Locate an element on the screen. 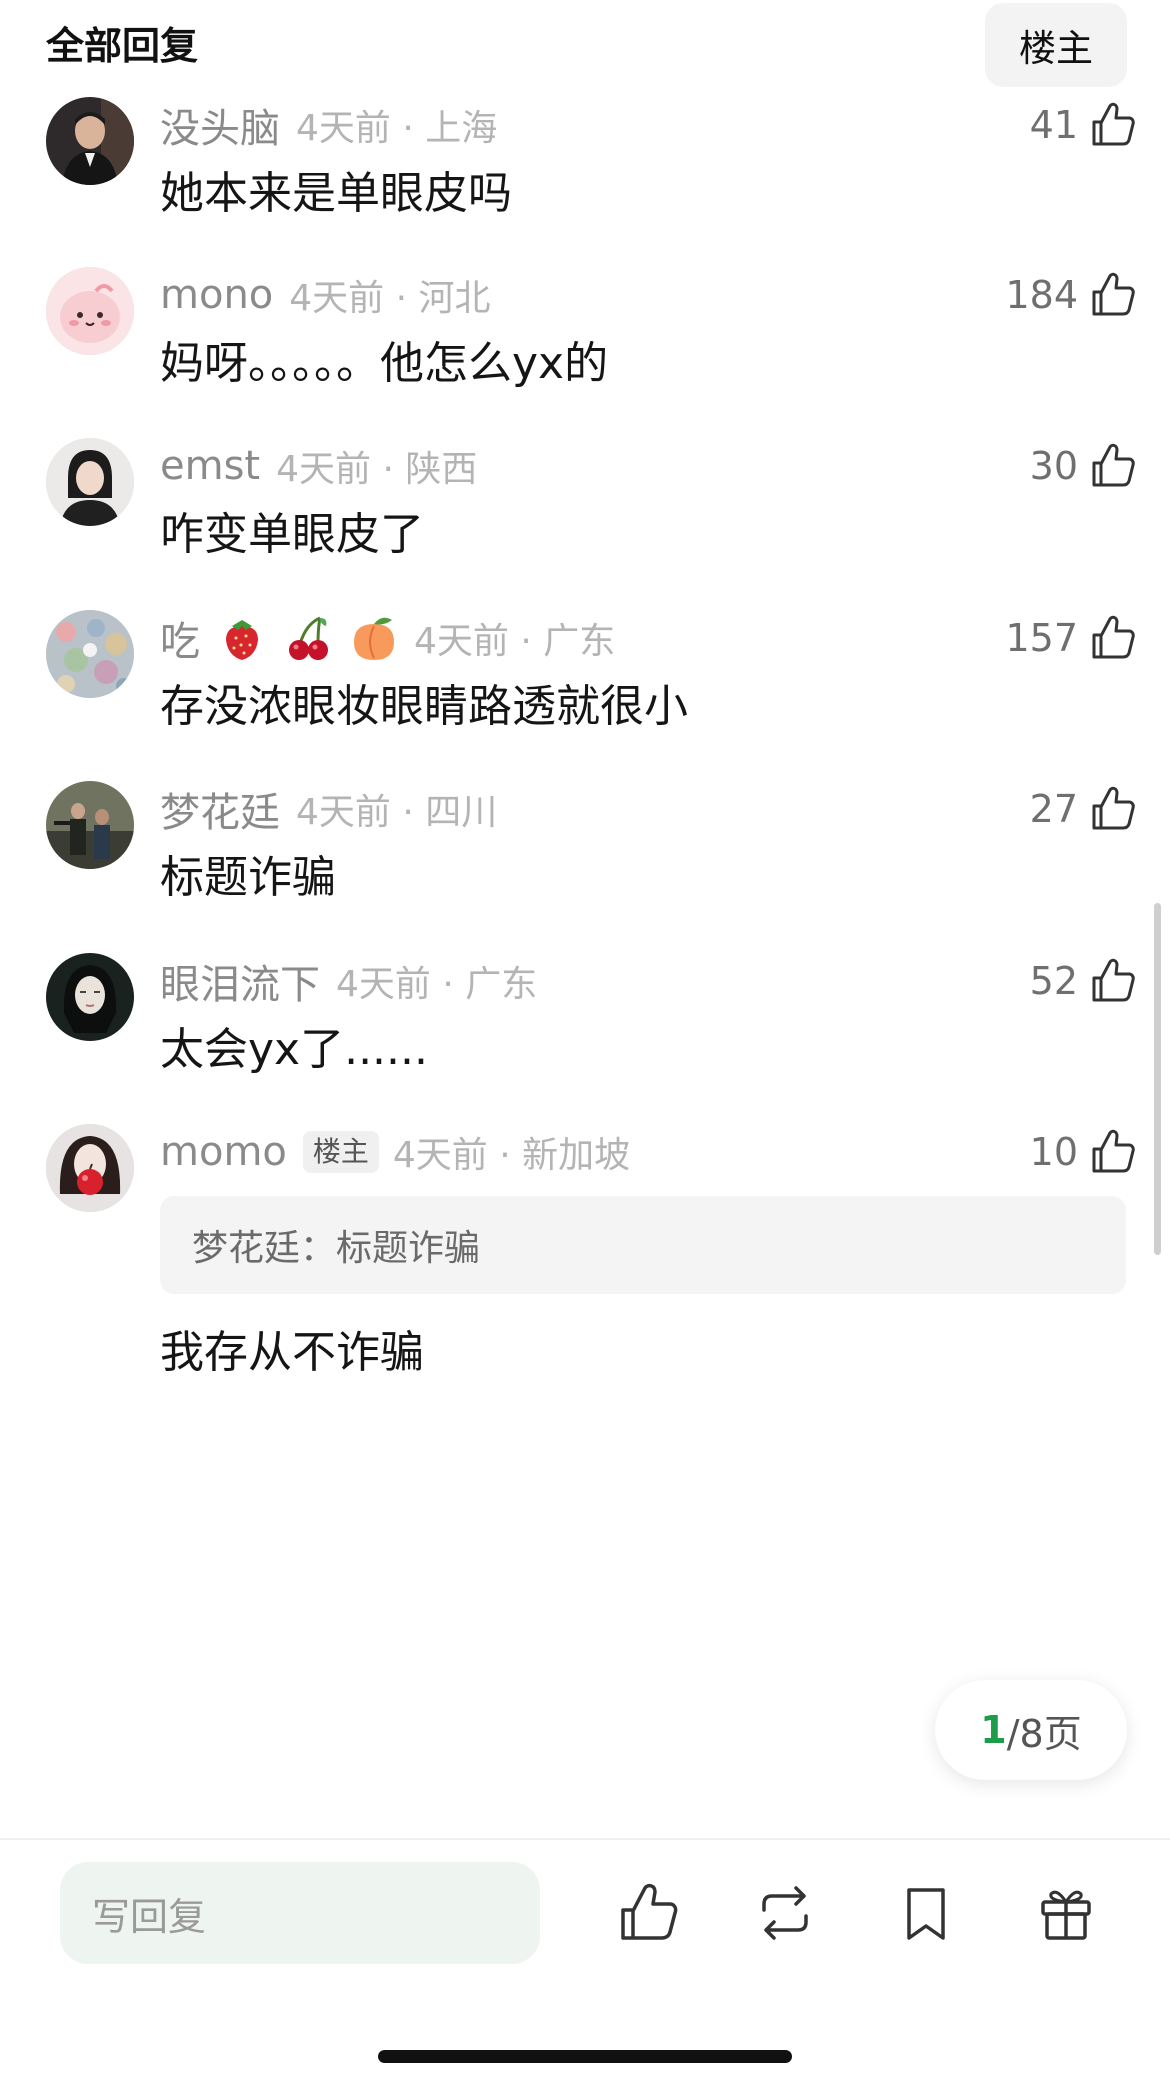  peach-emoji is located at coordinates (374, 638).